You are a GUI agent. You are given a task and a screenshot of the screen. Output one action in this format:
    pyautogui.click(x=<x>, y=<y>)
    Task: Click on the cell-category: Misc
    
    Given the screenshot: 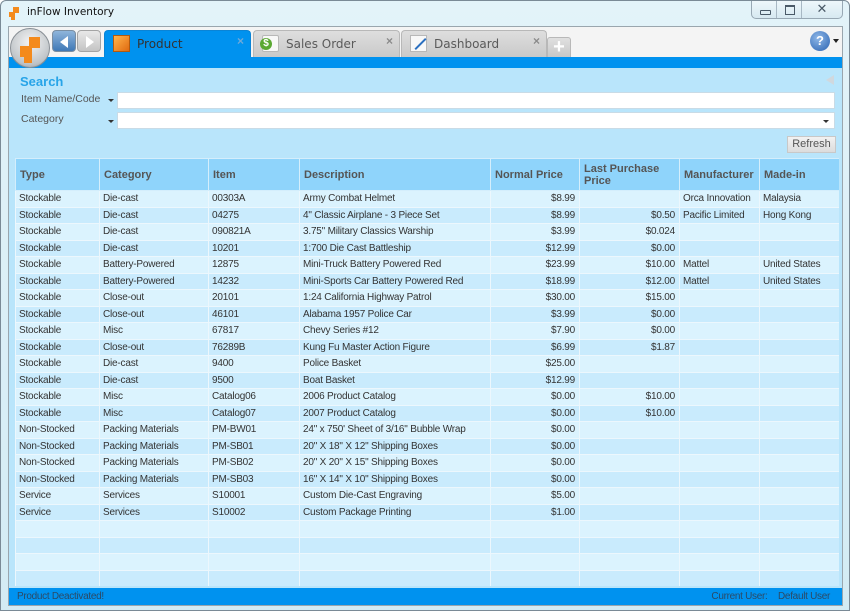 What is the action you would take?
    pyautogui.click(x=154, y=331)
    